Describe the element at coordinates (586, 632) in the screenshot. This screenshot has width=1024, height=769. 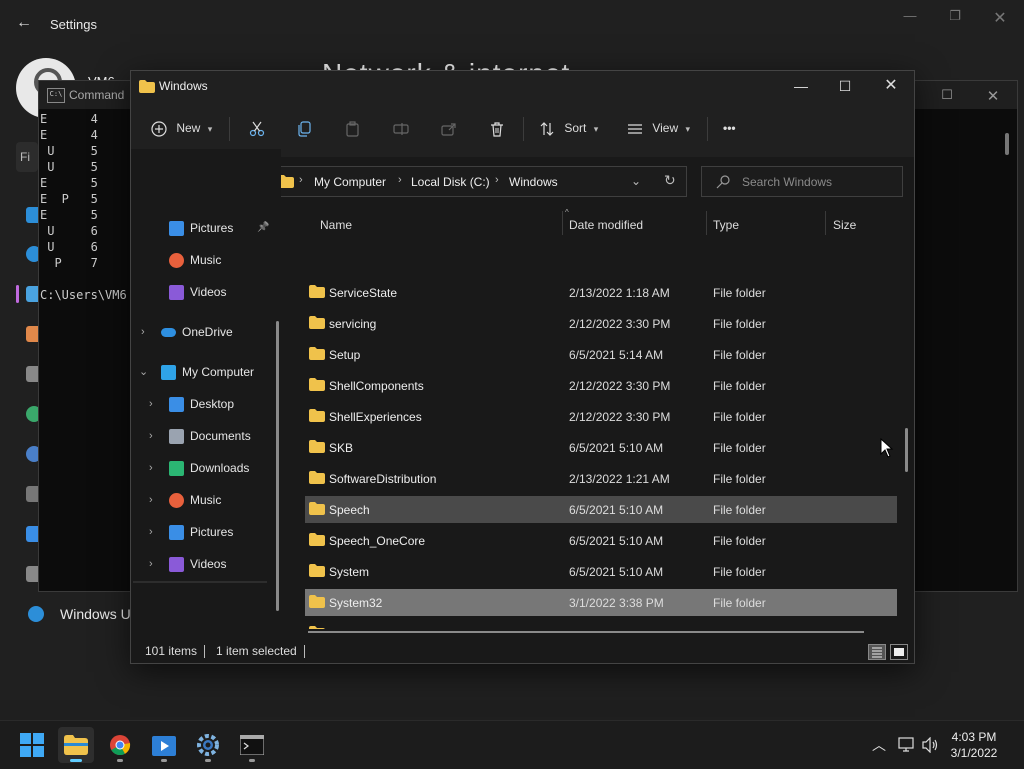
I see `horizontal-scrollbar` at that location.